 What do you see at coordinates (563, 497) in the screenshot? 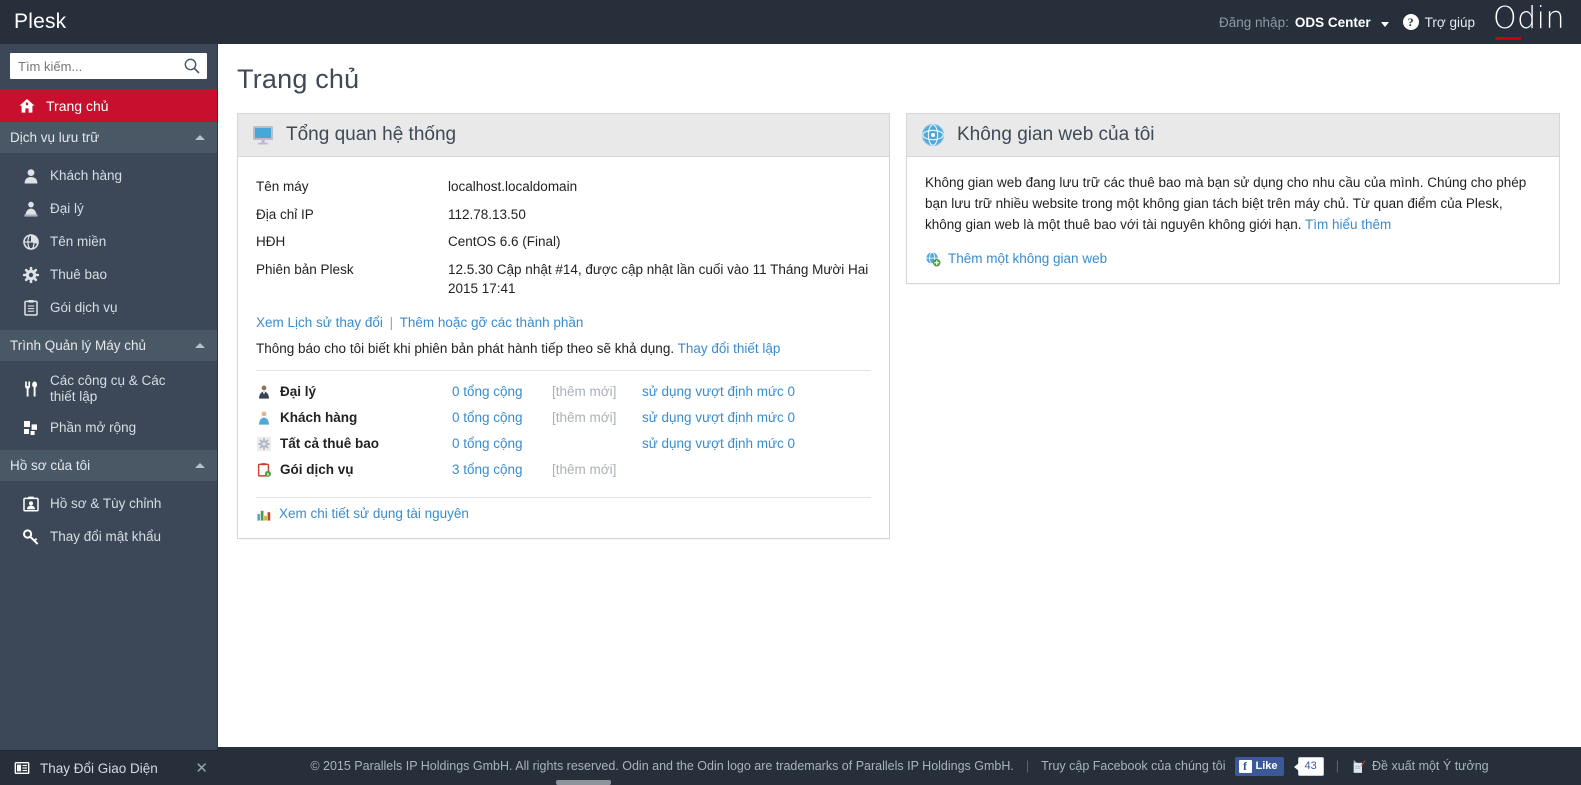
I see `divider` at bounding box center [563, 497].